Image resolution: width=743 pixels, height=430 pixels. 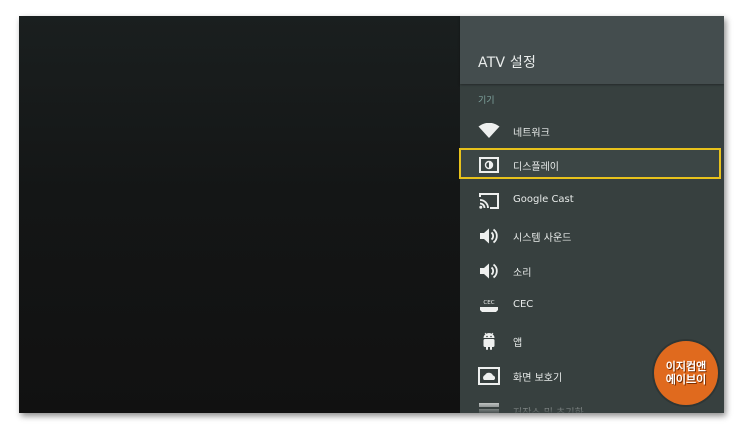 What do you see at coordinates (507, 63) in the screenshot?
I see `settings-title: ATV 설정` at bounding box center [507, 63].